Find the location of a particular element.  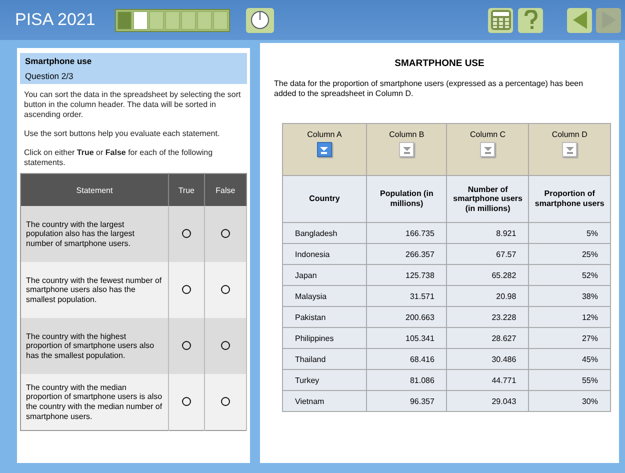

column-header: Proportion of smartphone users is located at coordinates (569, 199).